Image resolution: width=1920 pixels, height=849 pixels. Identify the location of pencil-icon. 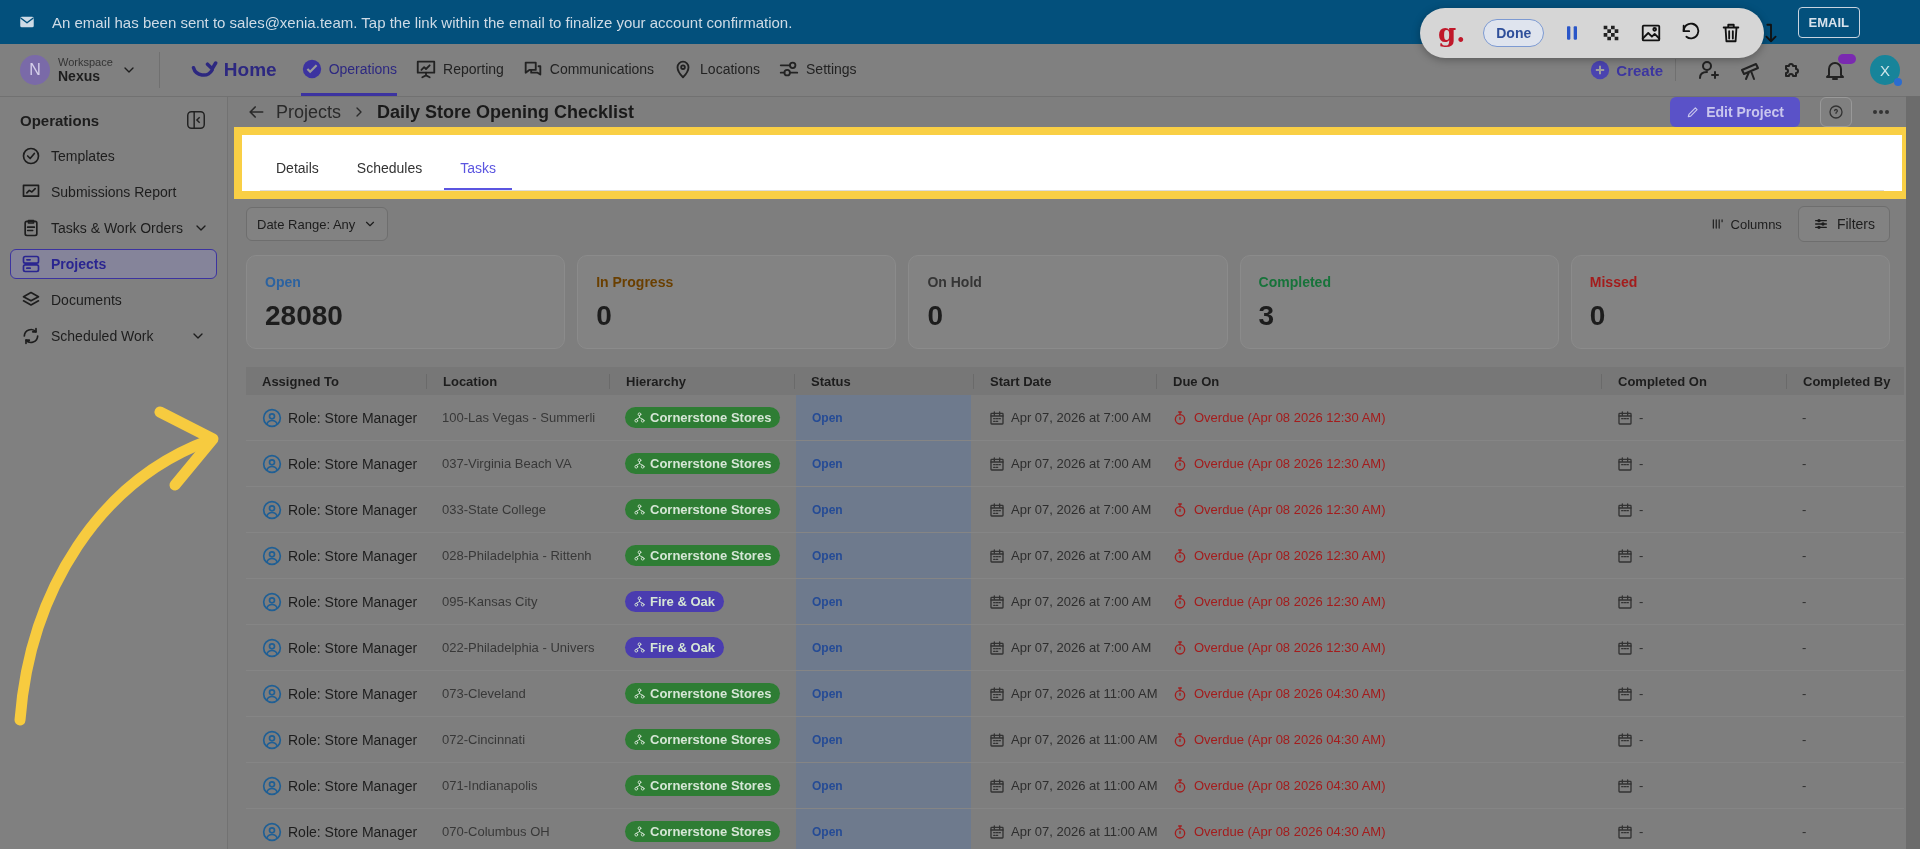
(1693, 112).